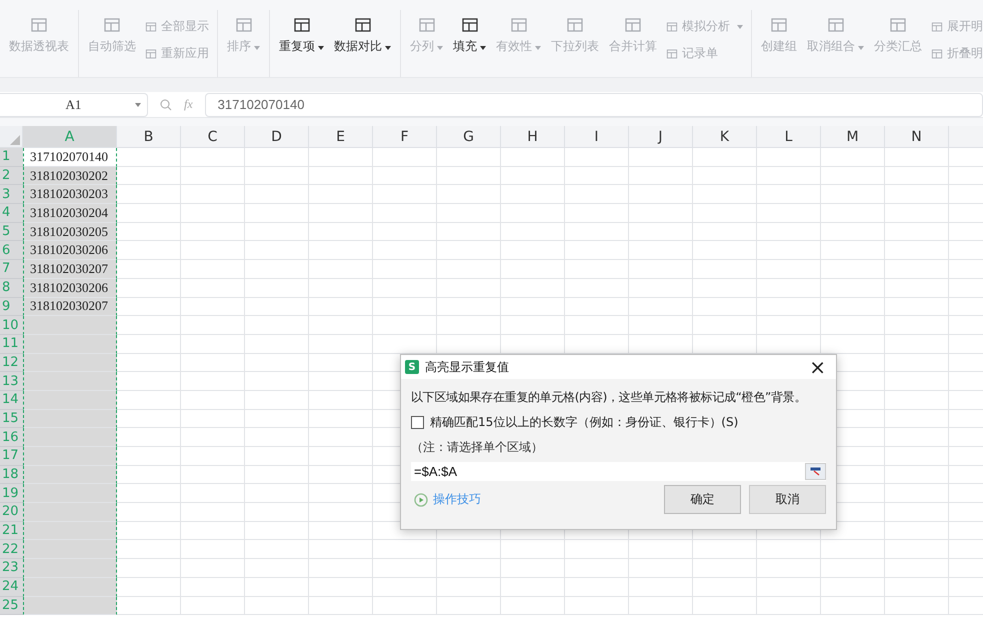  What do you see at coordinates (618, 471) in the screenshot?
I see `range-field: =$A:$A` at bounding box center [618, 471].